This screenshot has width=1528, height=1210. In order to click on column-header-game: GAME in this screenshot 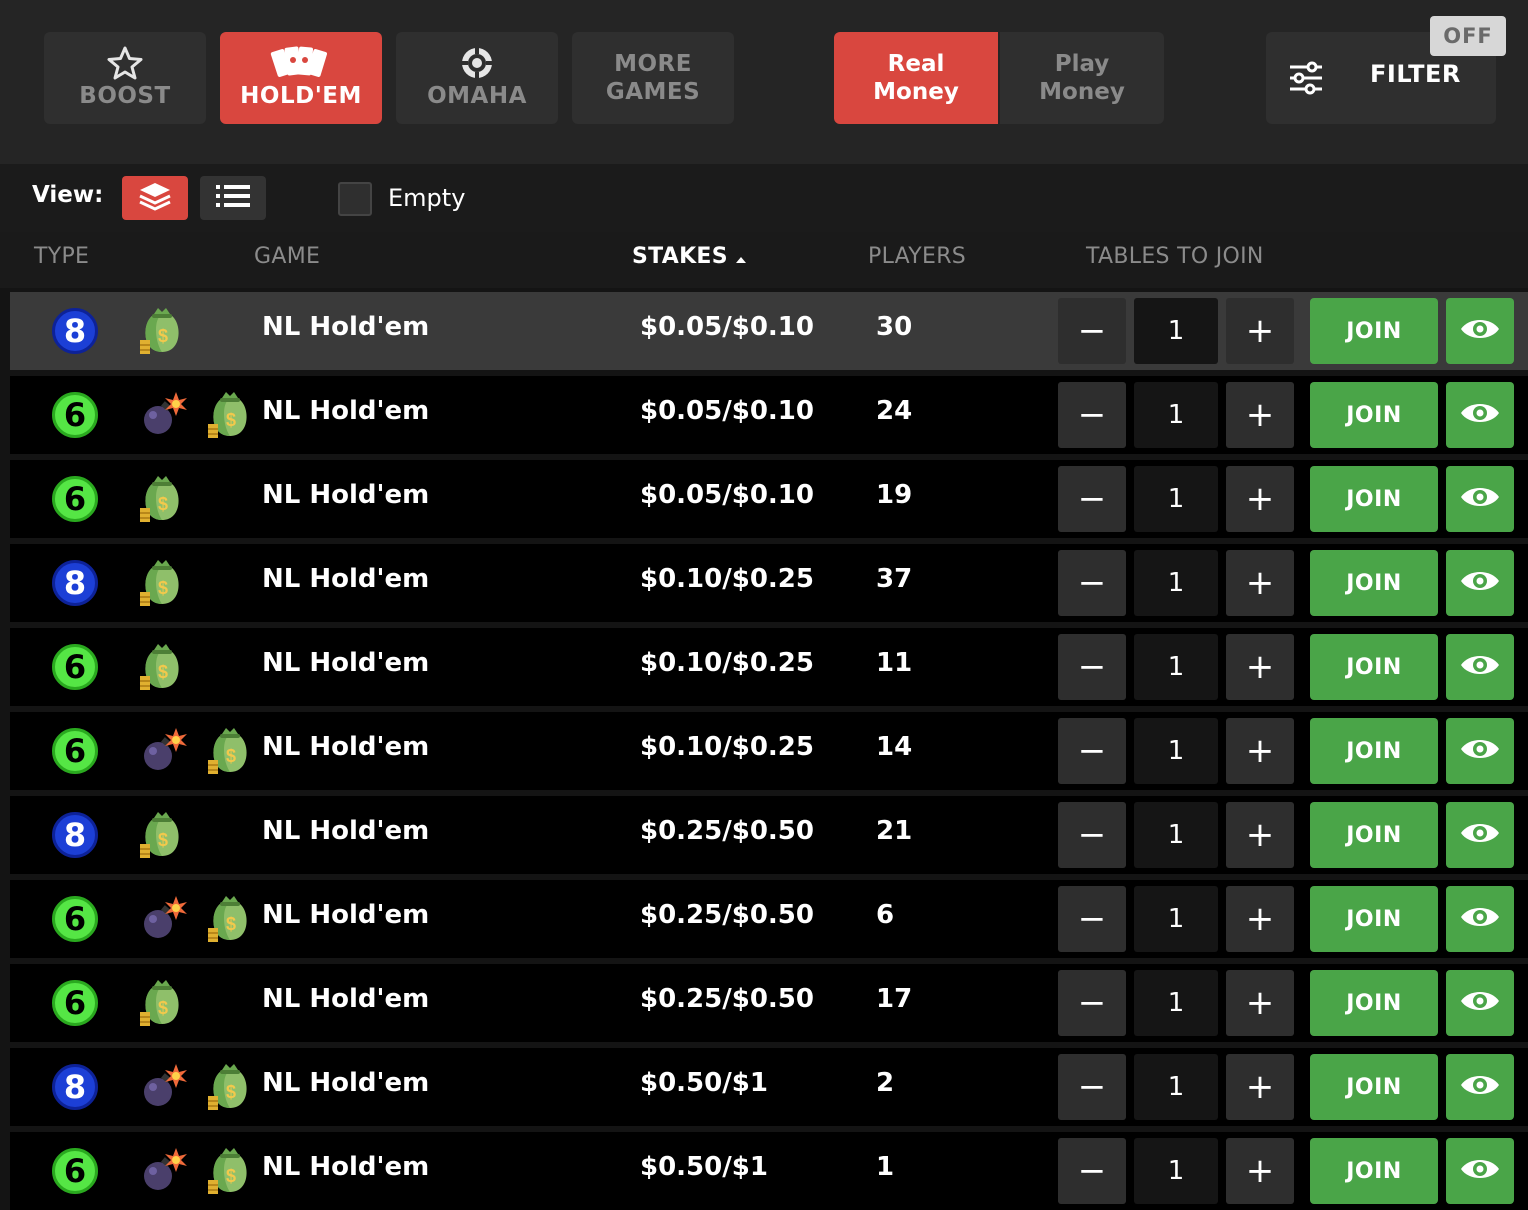, I will do `click(287, 256)`.